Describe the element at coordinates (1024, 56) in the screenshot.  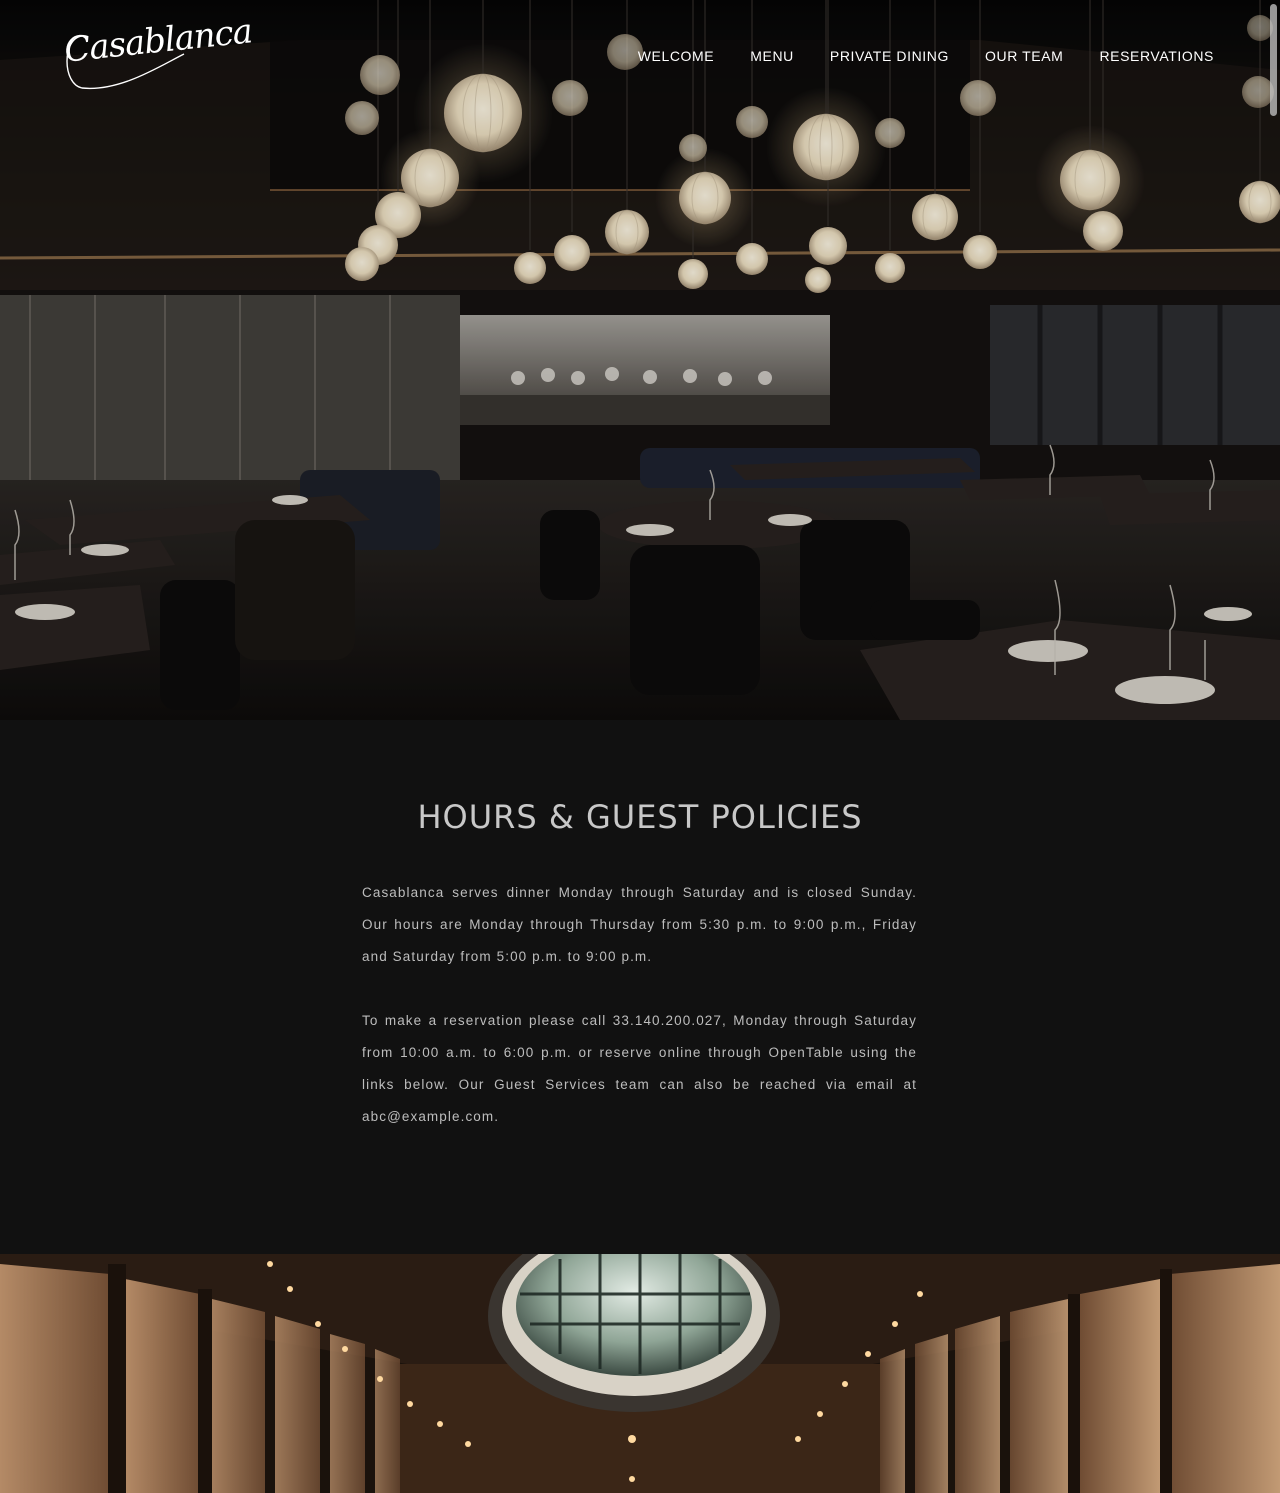
I see `nav-our-team: OUR TEAM` at that location.